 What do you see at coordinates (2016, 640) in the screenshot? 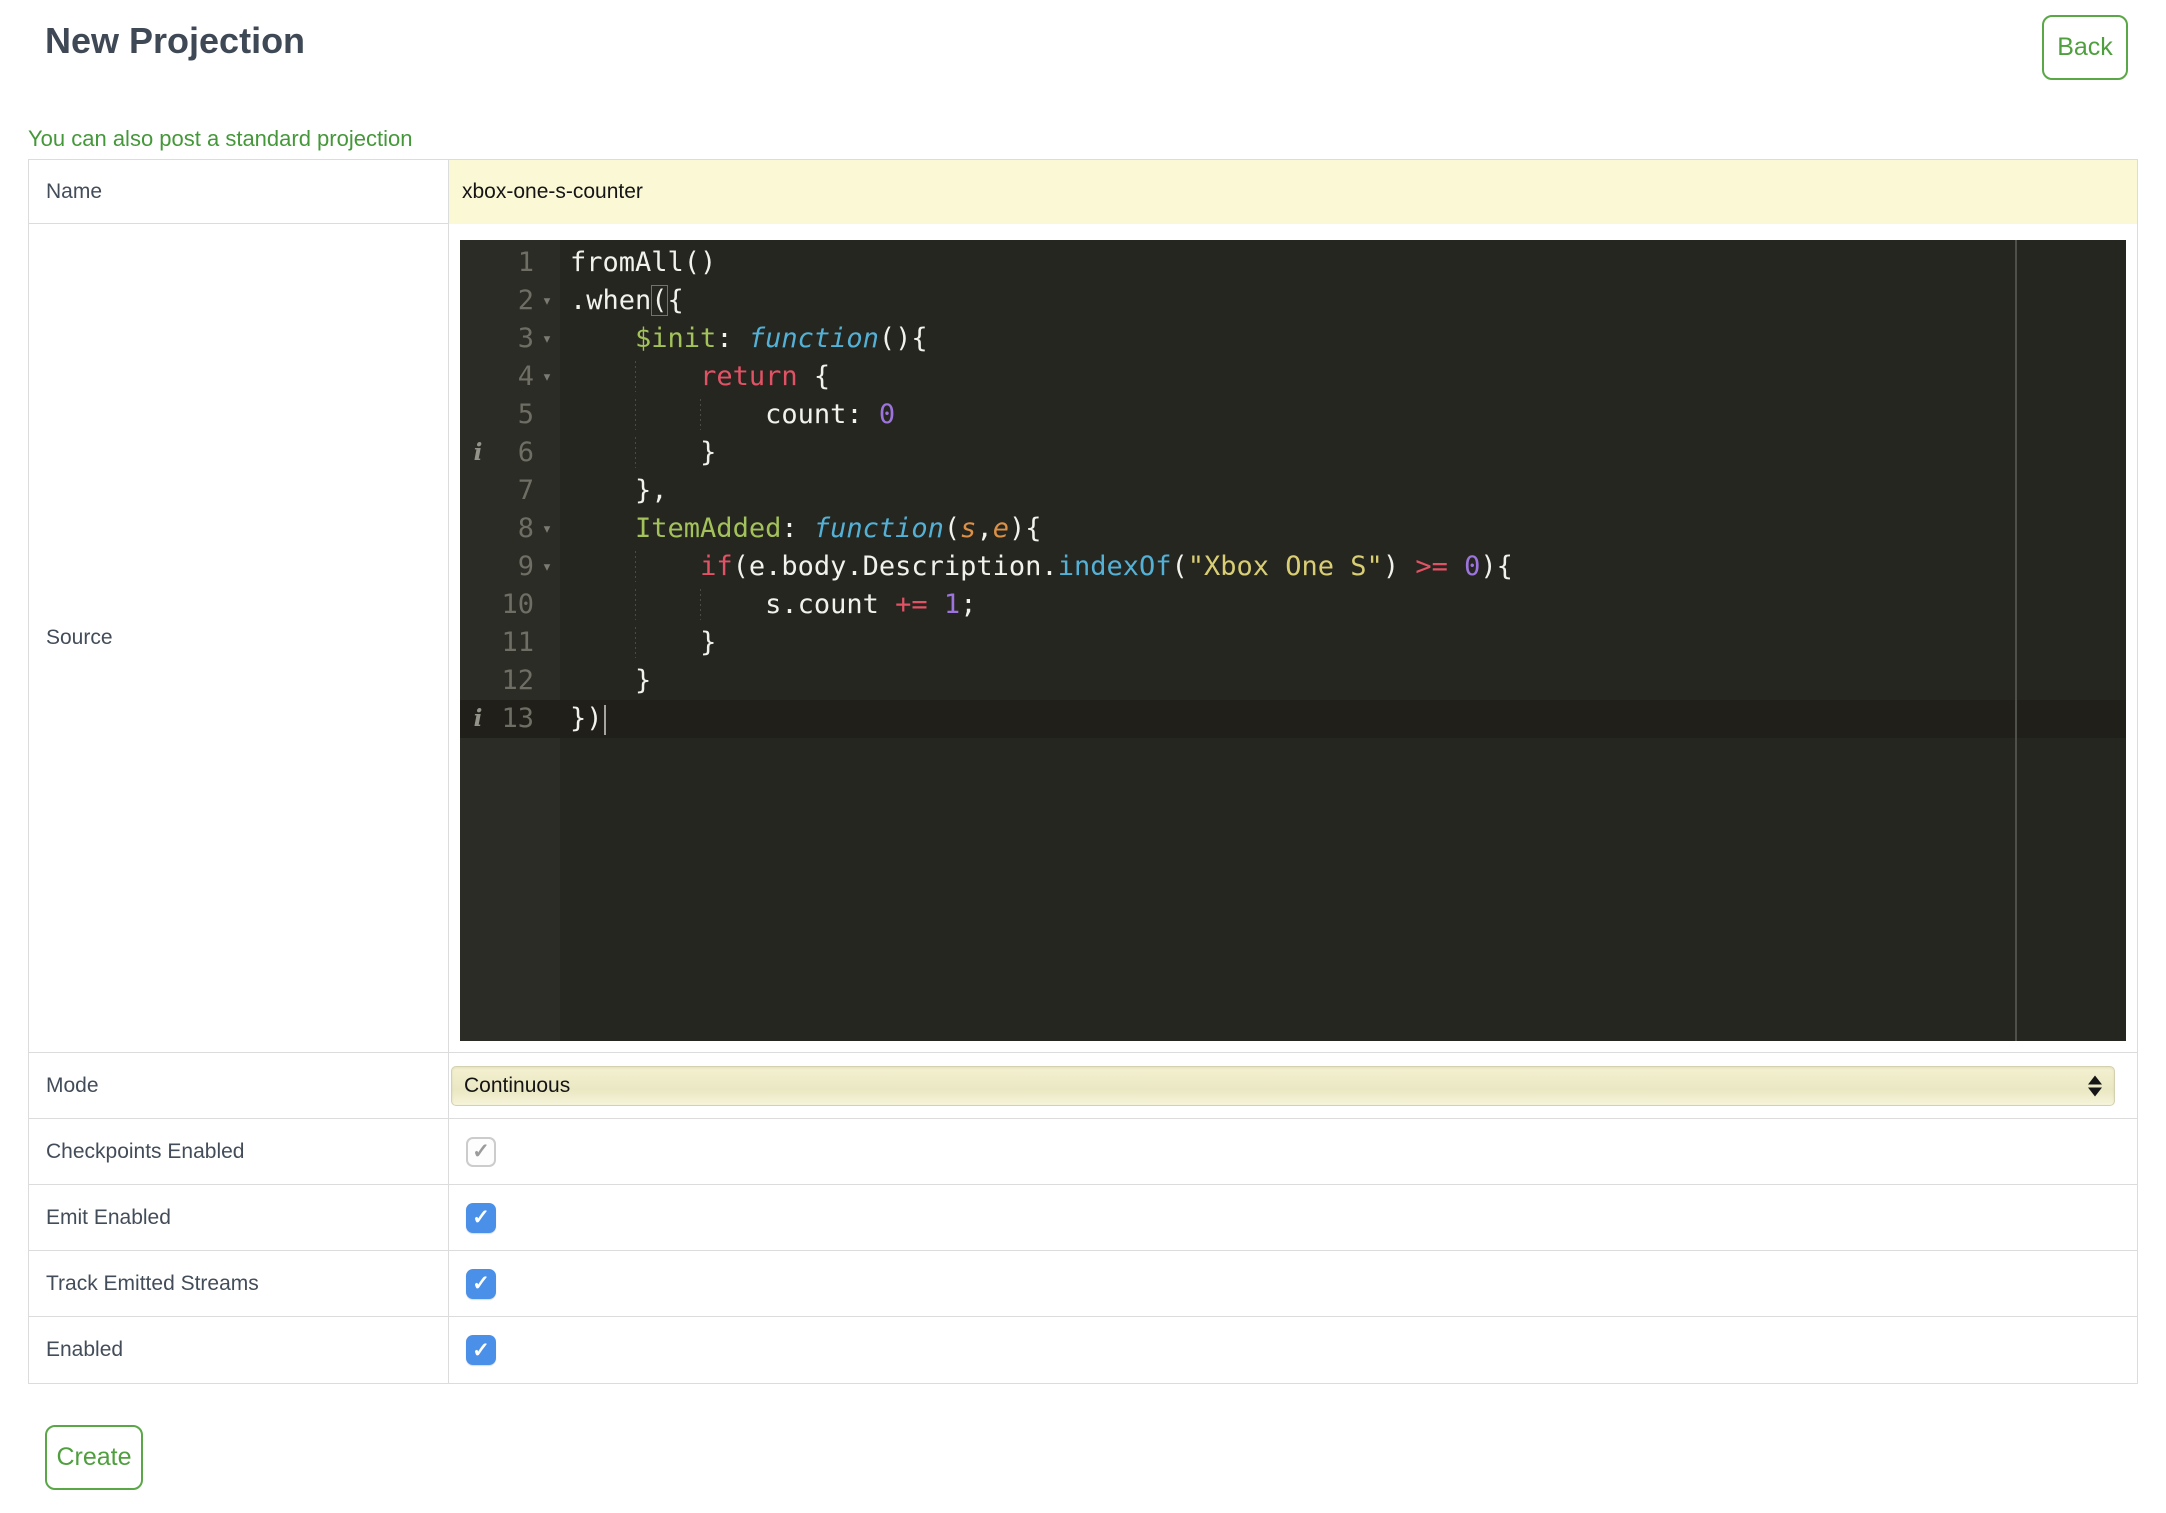
I see `editor-column-ruler` at bounding box center [2016, 640].